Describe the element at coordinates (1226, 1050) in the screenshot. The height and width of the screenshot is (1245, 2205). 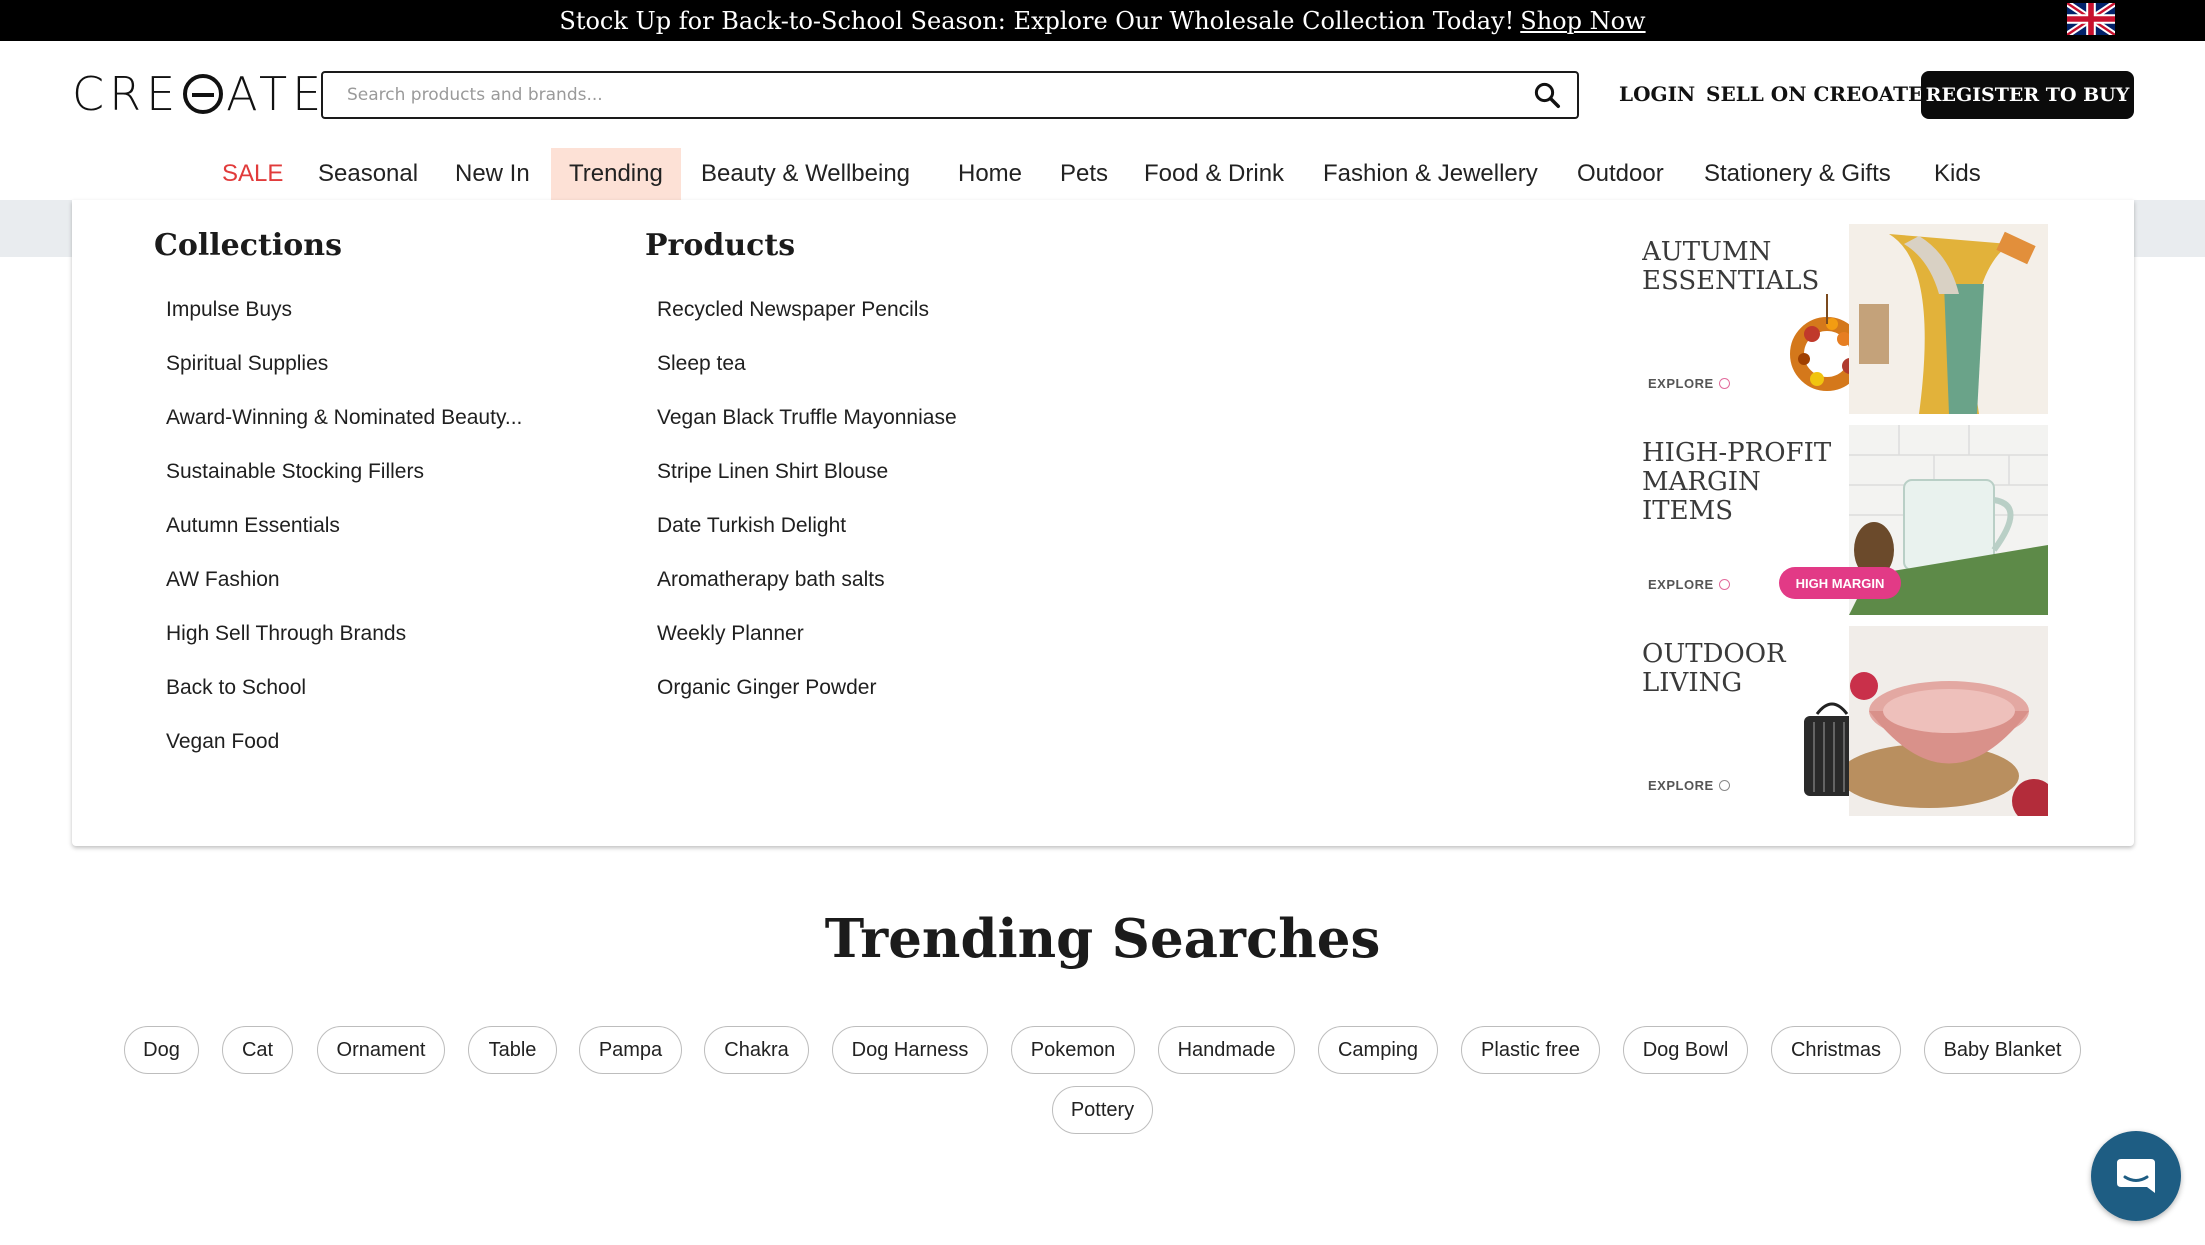
I see `trending-chip: Handmade` at that location.